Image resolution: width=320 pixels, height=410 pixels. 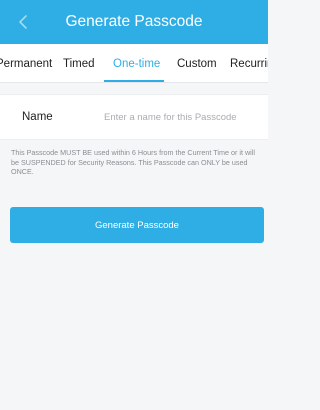 What do you see at coordinates (134, 81) in the screenshot?
I see `active-tab-indicator` at bounding box center [134, 81].